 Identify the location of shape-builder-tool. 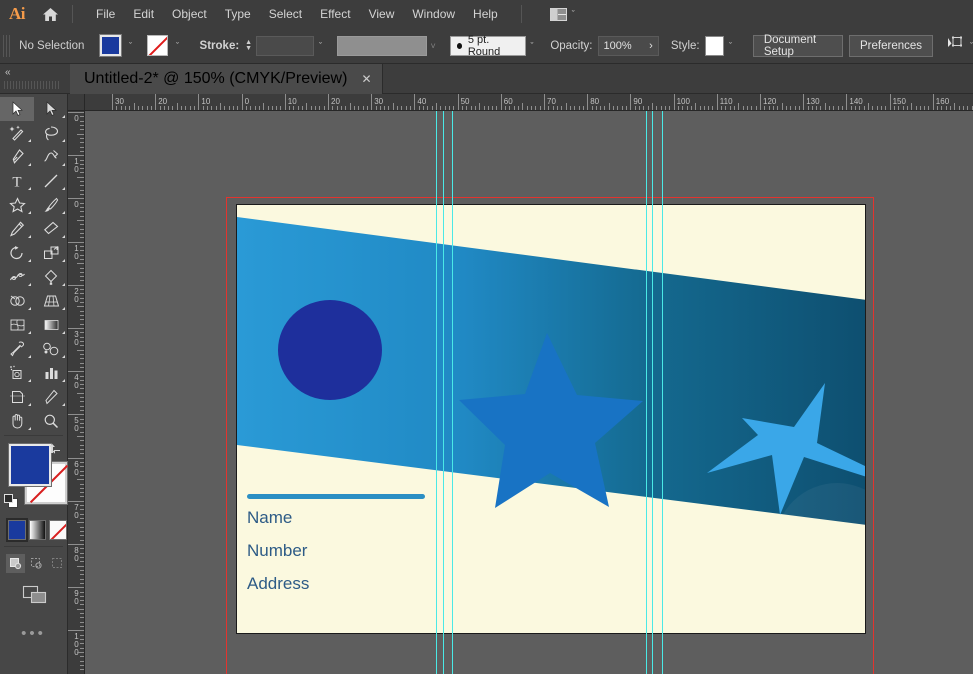
(17, 301).